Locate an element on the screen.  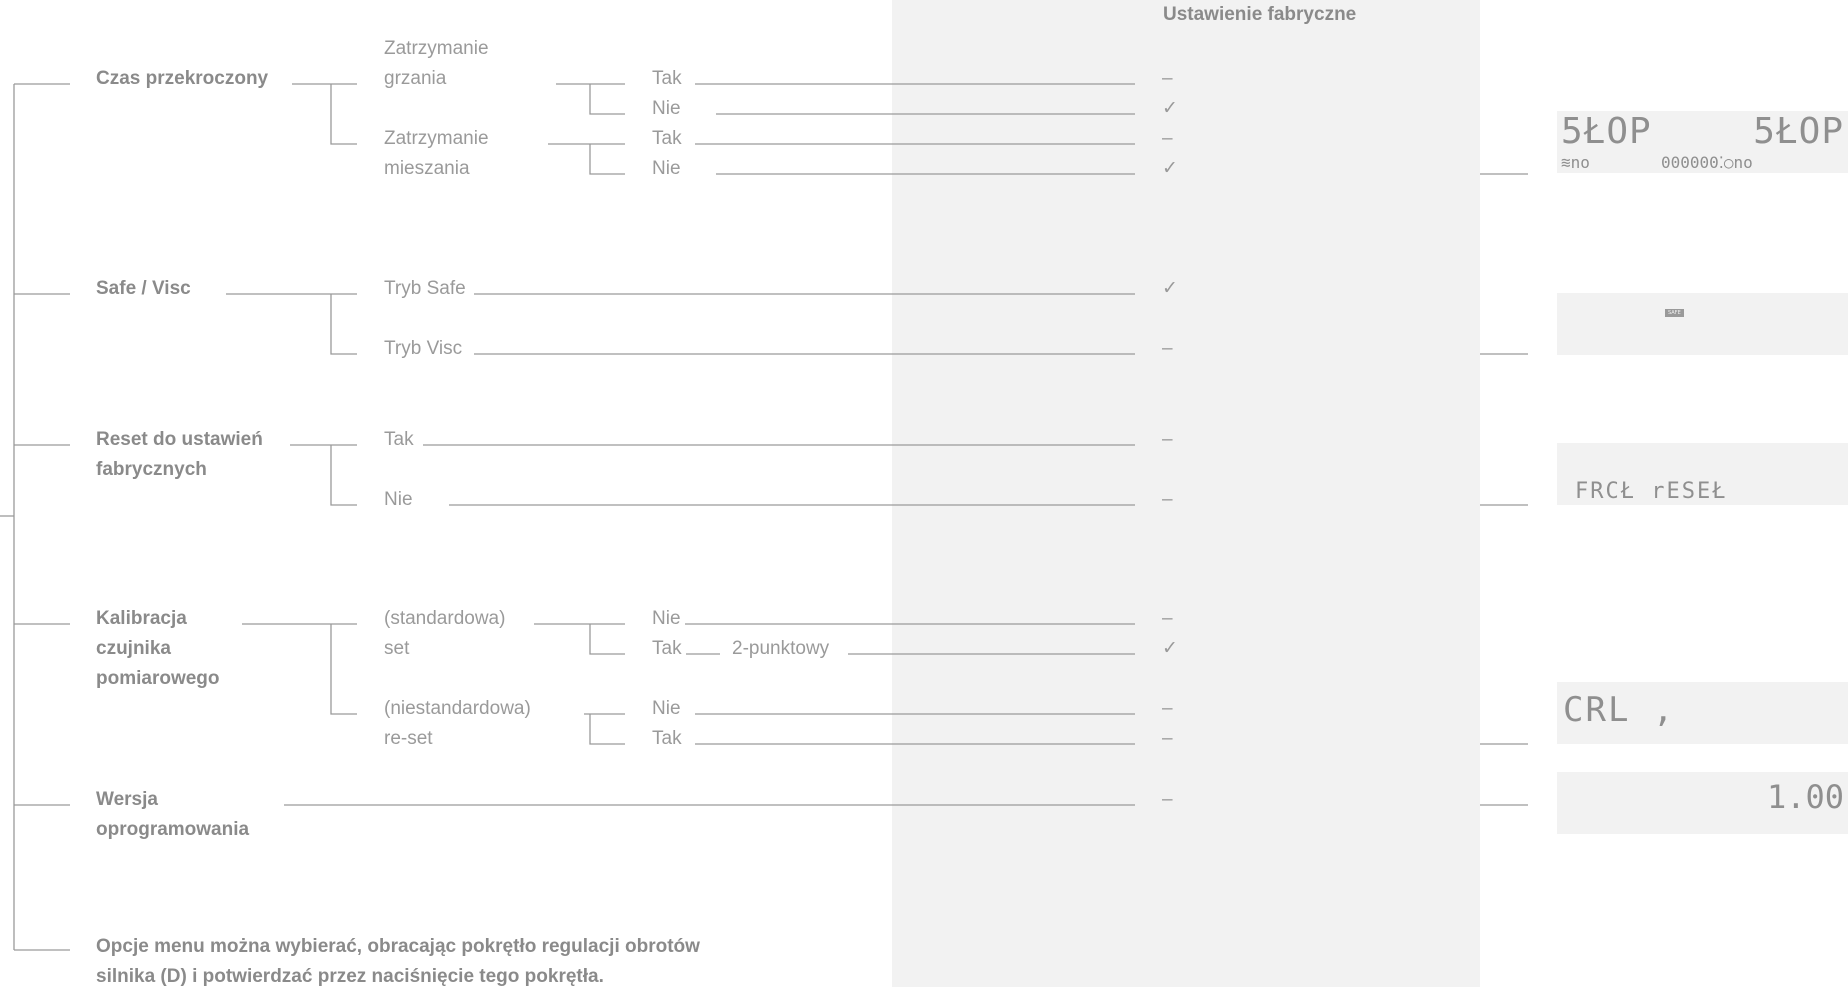
stop-stirring-label-2: mieszania is located at coordinates (427, 168).